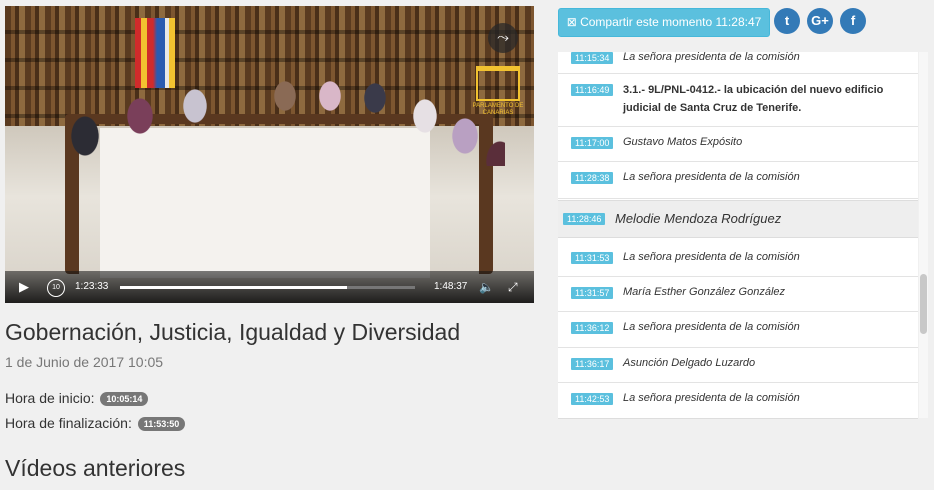  What do you see at coordinates (923, 235) in the screenshot?
I see `timeline-scrollbar` at bounding box center [923, 235].